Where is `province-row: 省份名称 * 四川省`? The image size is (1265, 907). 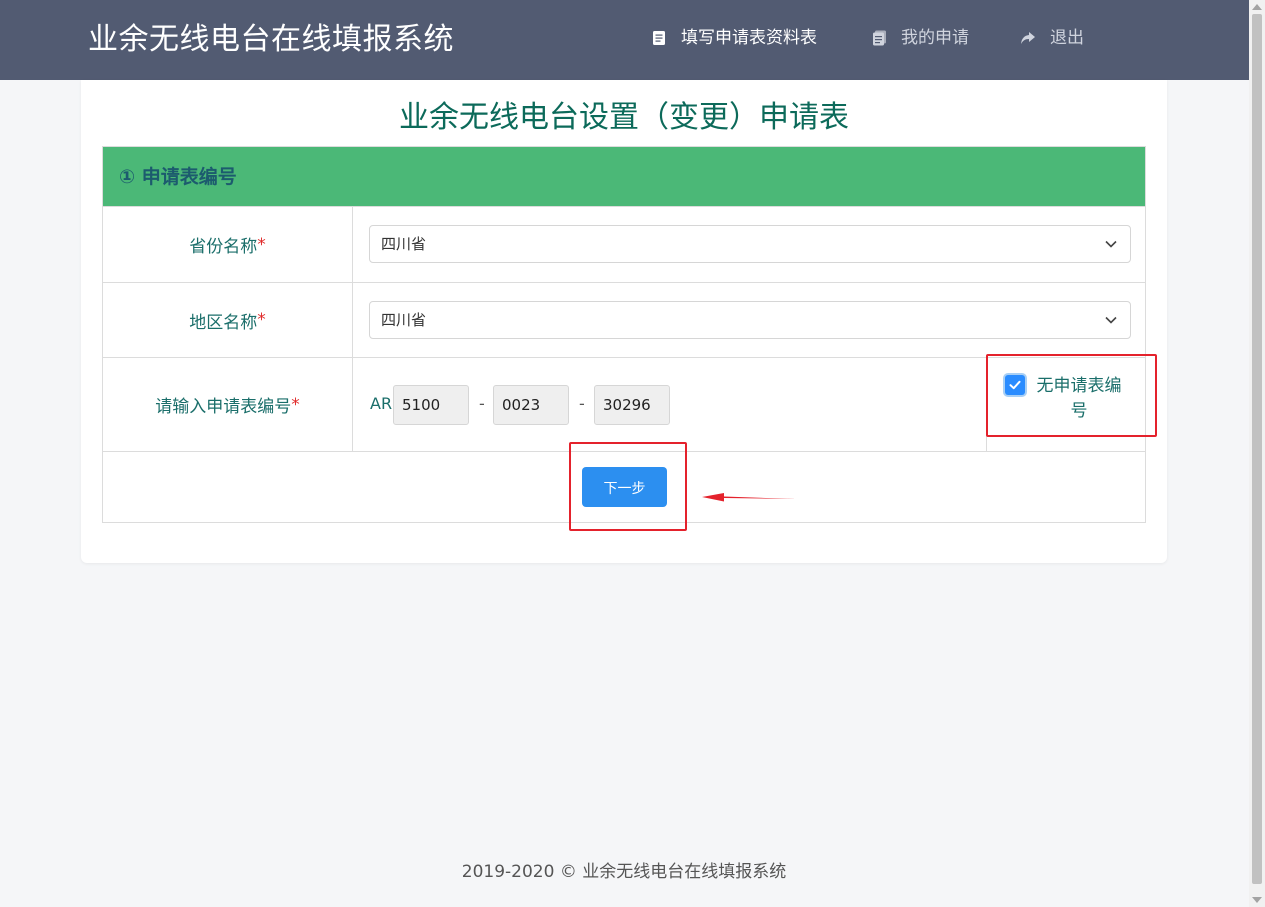
province-row: 省份名称 * 四川省 is located at coordinates (624, 245).